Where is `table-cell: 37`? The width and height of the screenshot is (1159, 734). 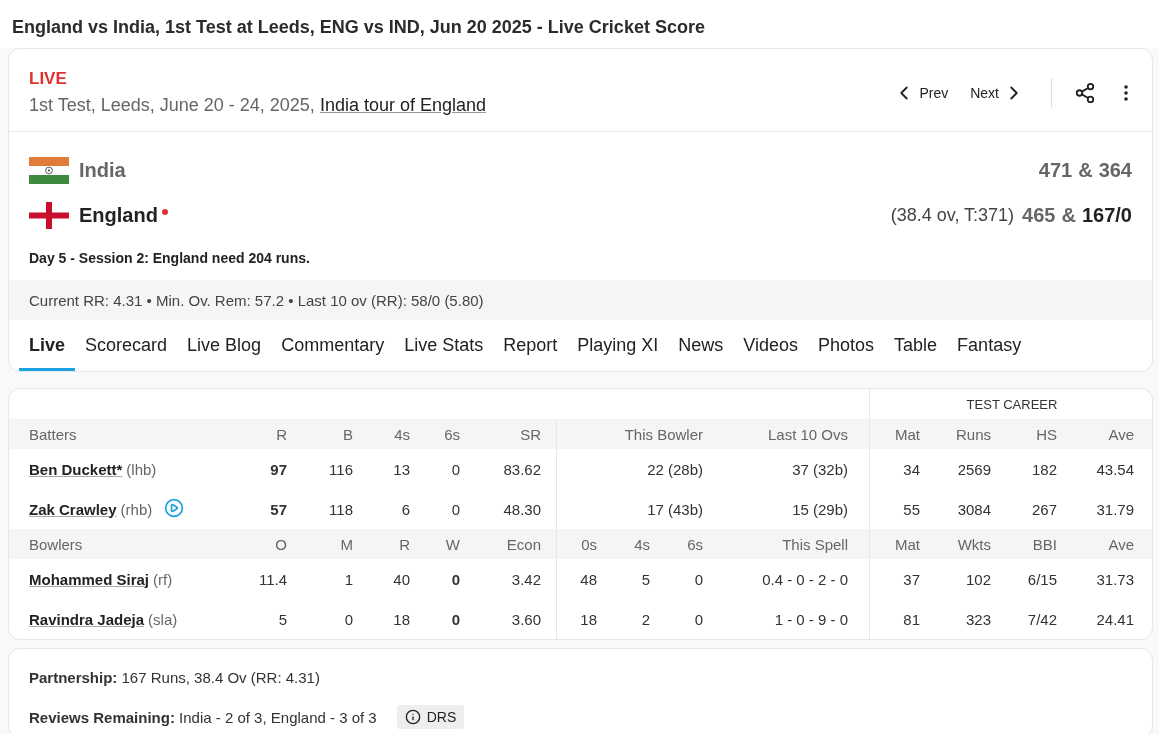 table-cell: 37 is located at coordinates (894, 579).